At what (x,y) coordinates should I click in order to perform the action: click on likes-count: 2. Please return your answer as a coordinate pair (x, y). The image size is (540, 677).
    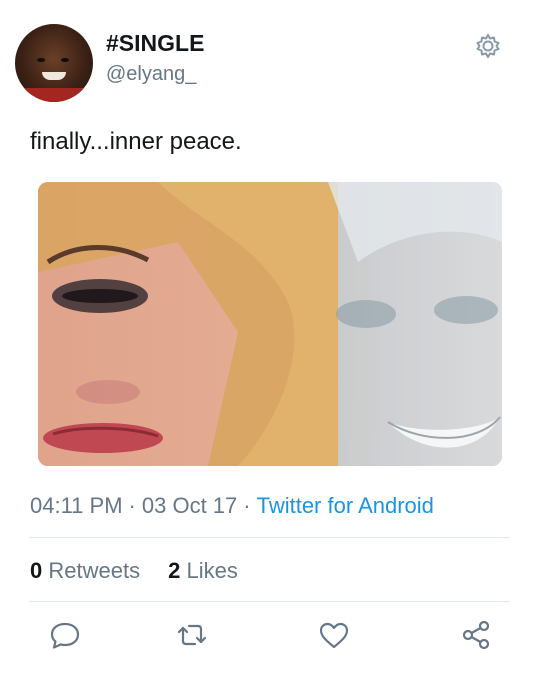
    Looking at the image, I should click on (174, 570).